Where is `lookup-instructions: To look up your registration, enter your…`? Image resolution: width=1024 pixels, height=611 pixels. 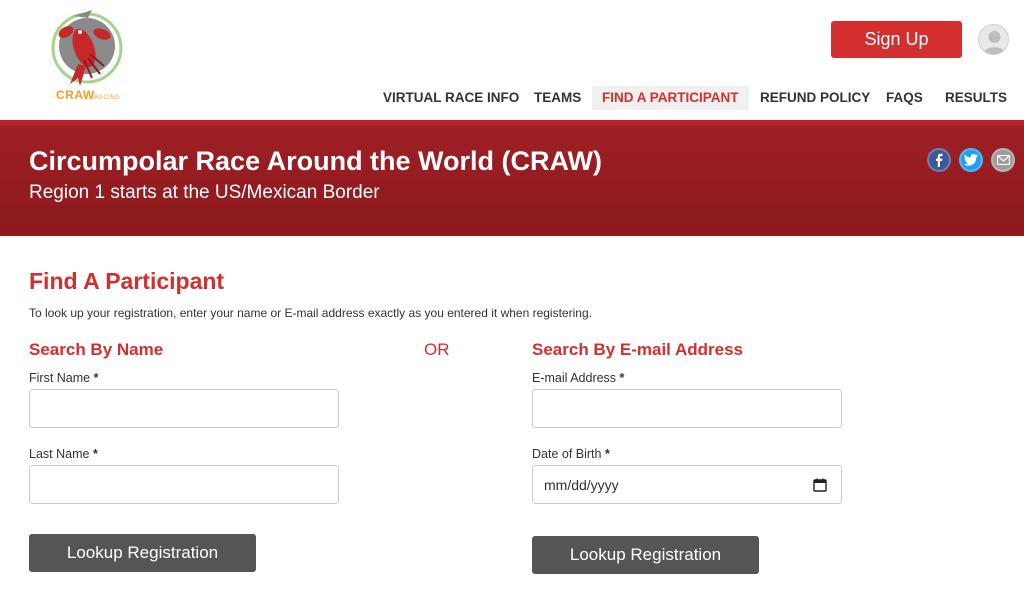 lookup-instructions: To look up your registration, enter your… is located at coordinates (310, 313).